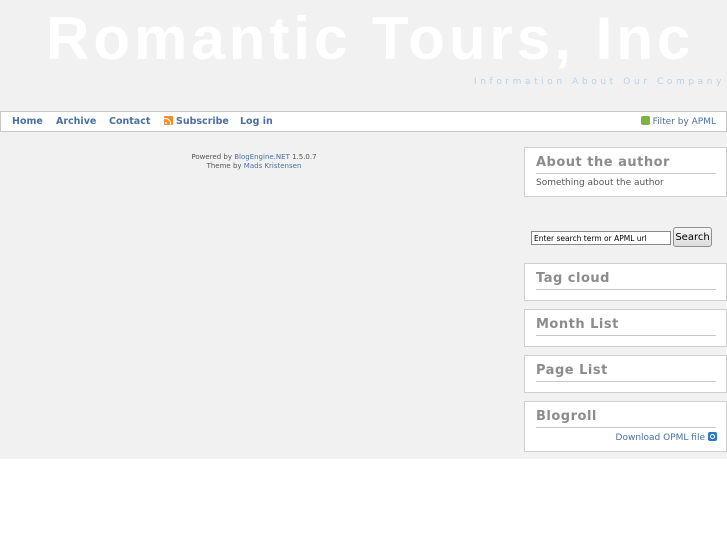 Image resolution: width=727 pixels, height=545 pixels. What do you see at coordinates (625, 282) in the screenshot?
I see `tag-cloud-widget: Tag cloud` at bounding box center [625, 282].